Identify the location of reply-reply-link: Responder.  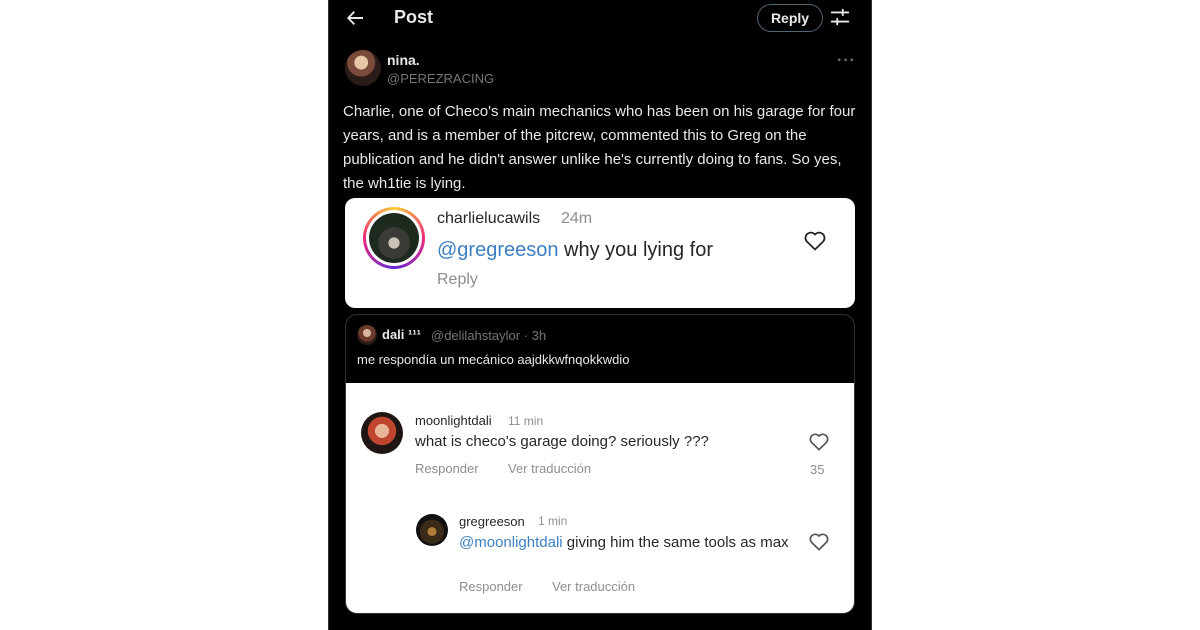
(491, 586).